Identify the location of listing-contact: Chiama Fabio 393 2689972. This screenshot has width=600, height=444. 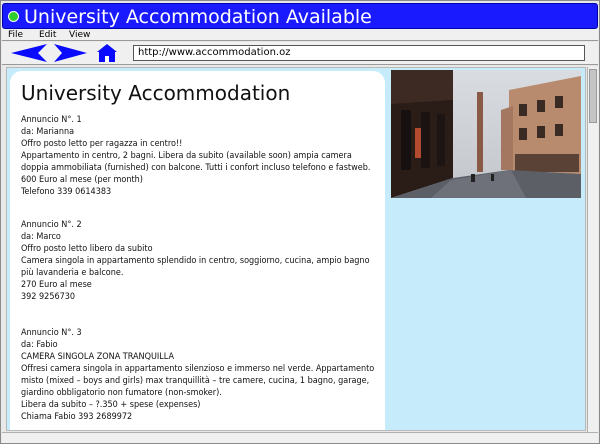
(77, 417).